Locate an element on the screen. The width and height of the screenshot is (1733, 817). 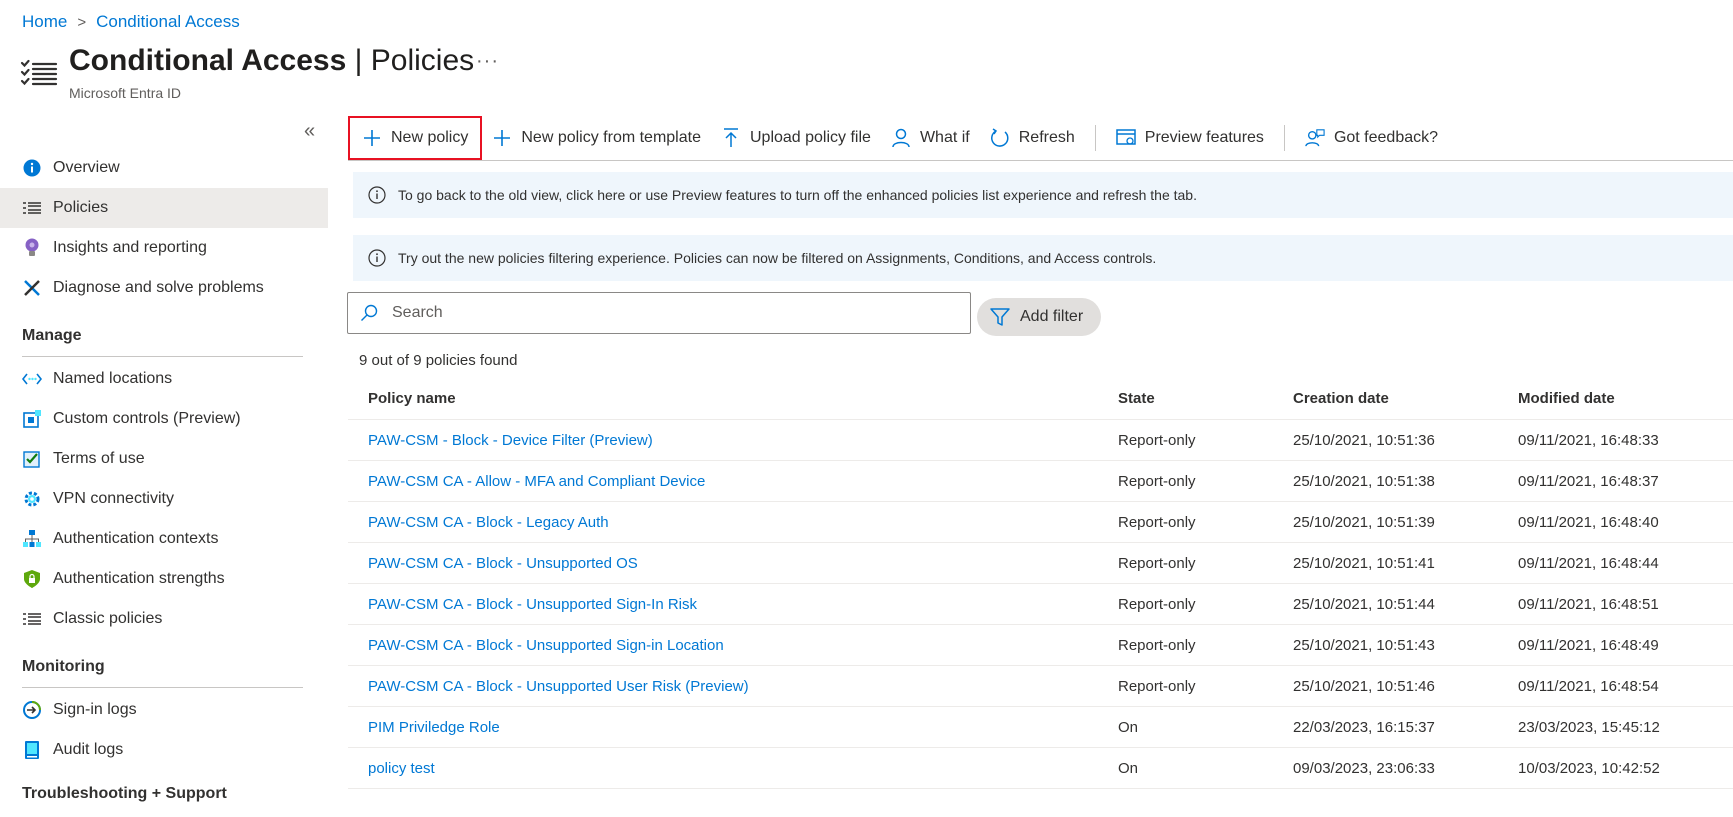
sidebar-item-vpn: VPN connectivity is located at coordinates (164, 499).